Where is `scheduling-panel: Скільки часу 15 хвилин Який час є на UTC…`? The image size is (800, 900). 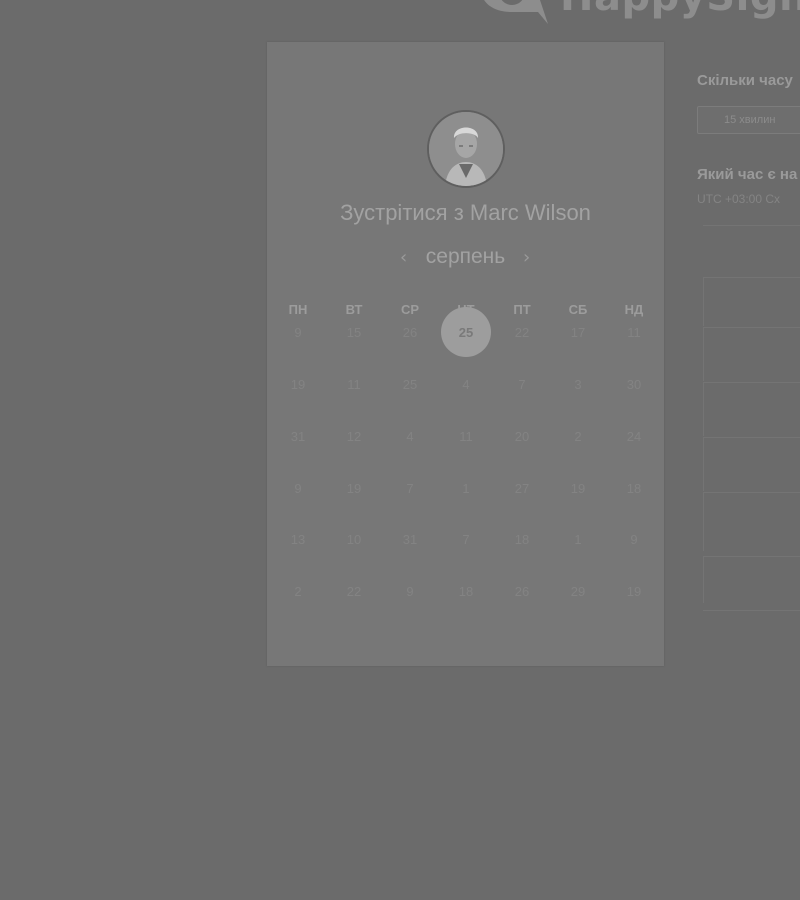
scheduling-panel: Скільки часу 15 хвилин Який час є на UTC… is located at coordinates (748, 450).